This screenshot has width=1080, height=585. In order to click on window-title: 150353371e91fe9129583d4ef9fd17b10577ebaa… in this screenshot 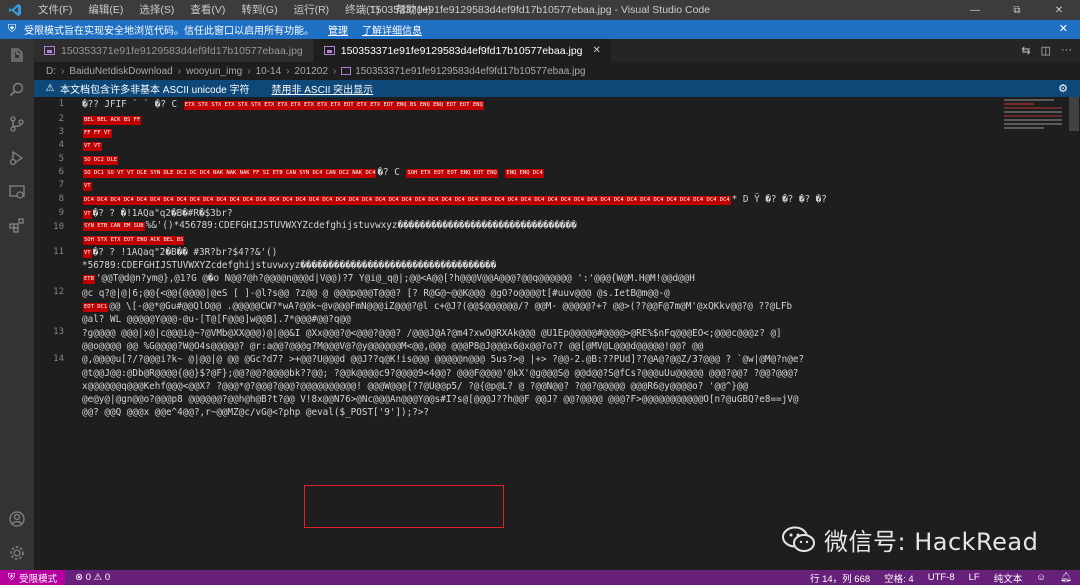, I will do `click(540, 10)`.